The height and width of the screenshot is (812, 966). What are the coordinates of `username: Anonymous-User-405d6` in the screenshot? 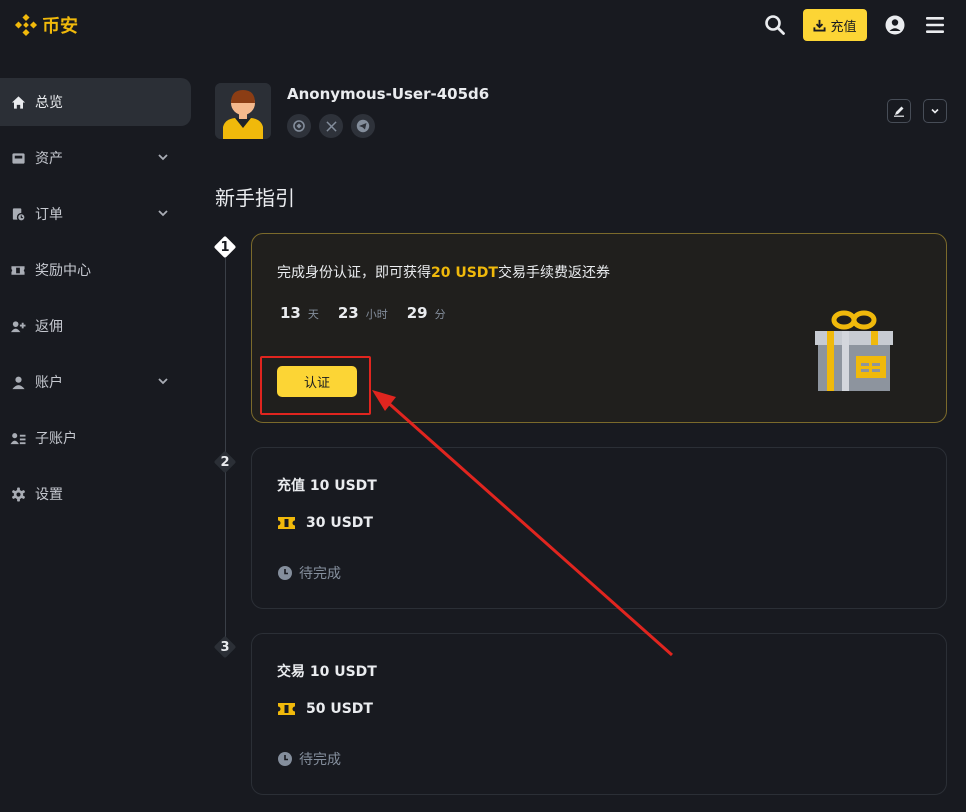 It's located at (388, 94).